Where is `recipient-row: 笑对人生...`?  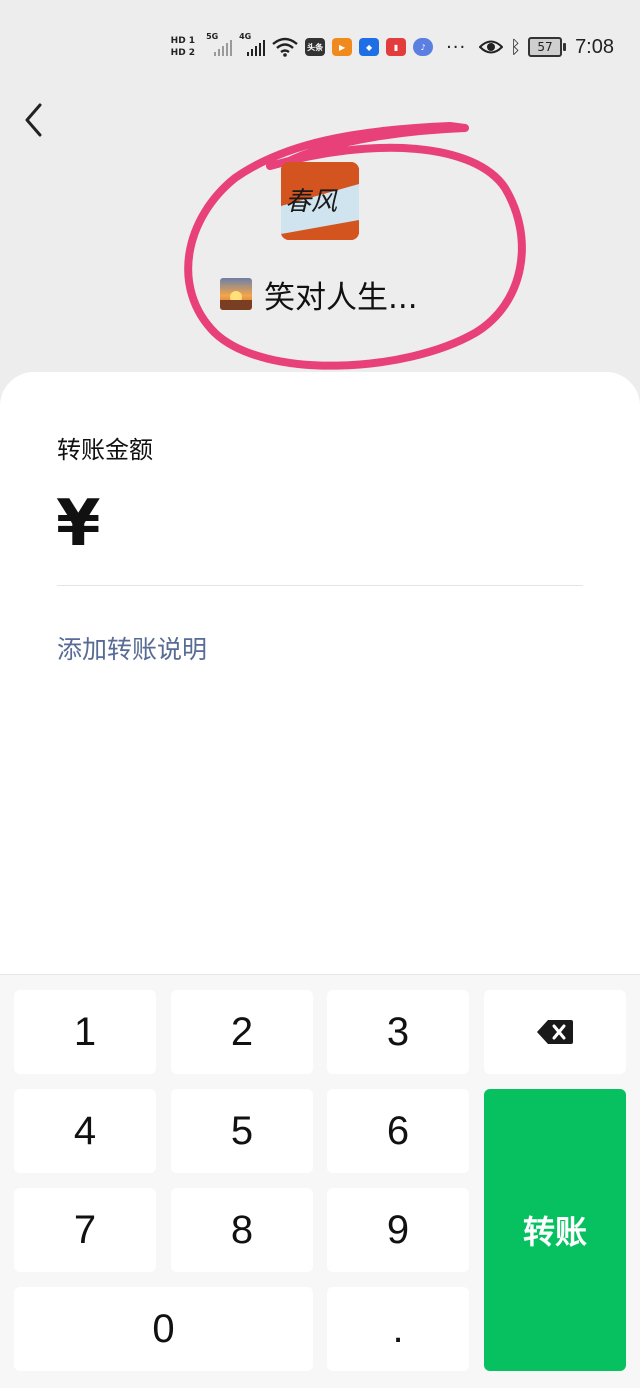
recipient-row: 笑对人生... is located at coordinates (319, 294).